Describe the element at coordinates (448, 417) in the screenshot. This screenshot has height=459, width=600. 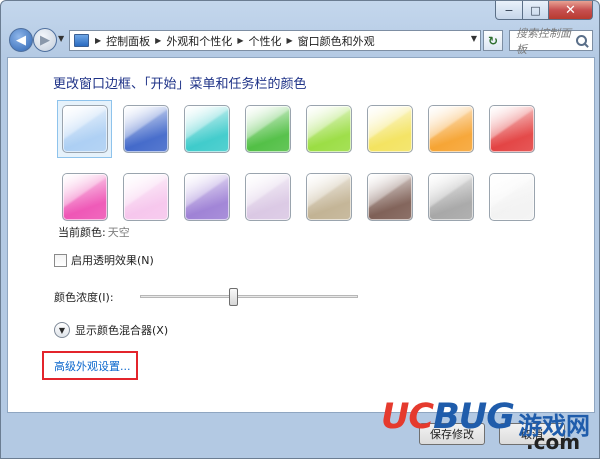
I see `watermark-logo: UCBUG` at that location.